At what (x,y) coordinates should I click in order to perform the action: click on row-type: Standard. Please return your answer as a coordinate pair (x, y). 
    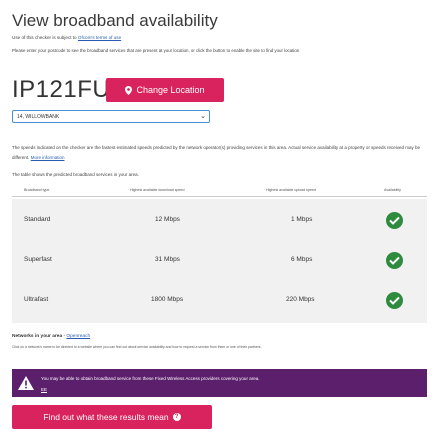
    Looking at the image, I should click on (37, 219).